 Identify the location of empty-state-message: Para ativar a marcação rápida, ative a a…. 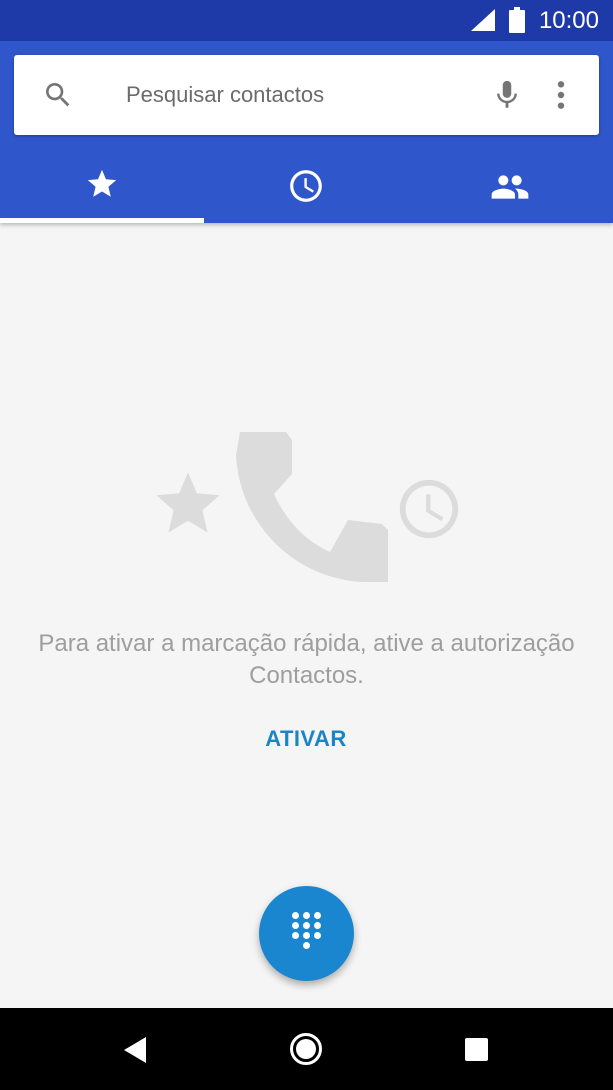
(306, 659).